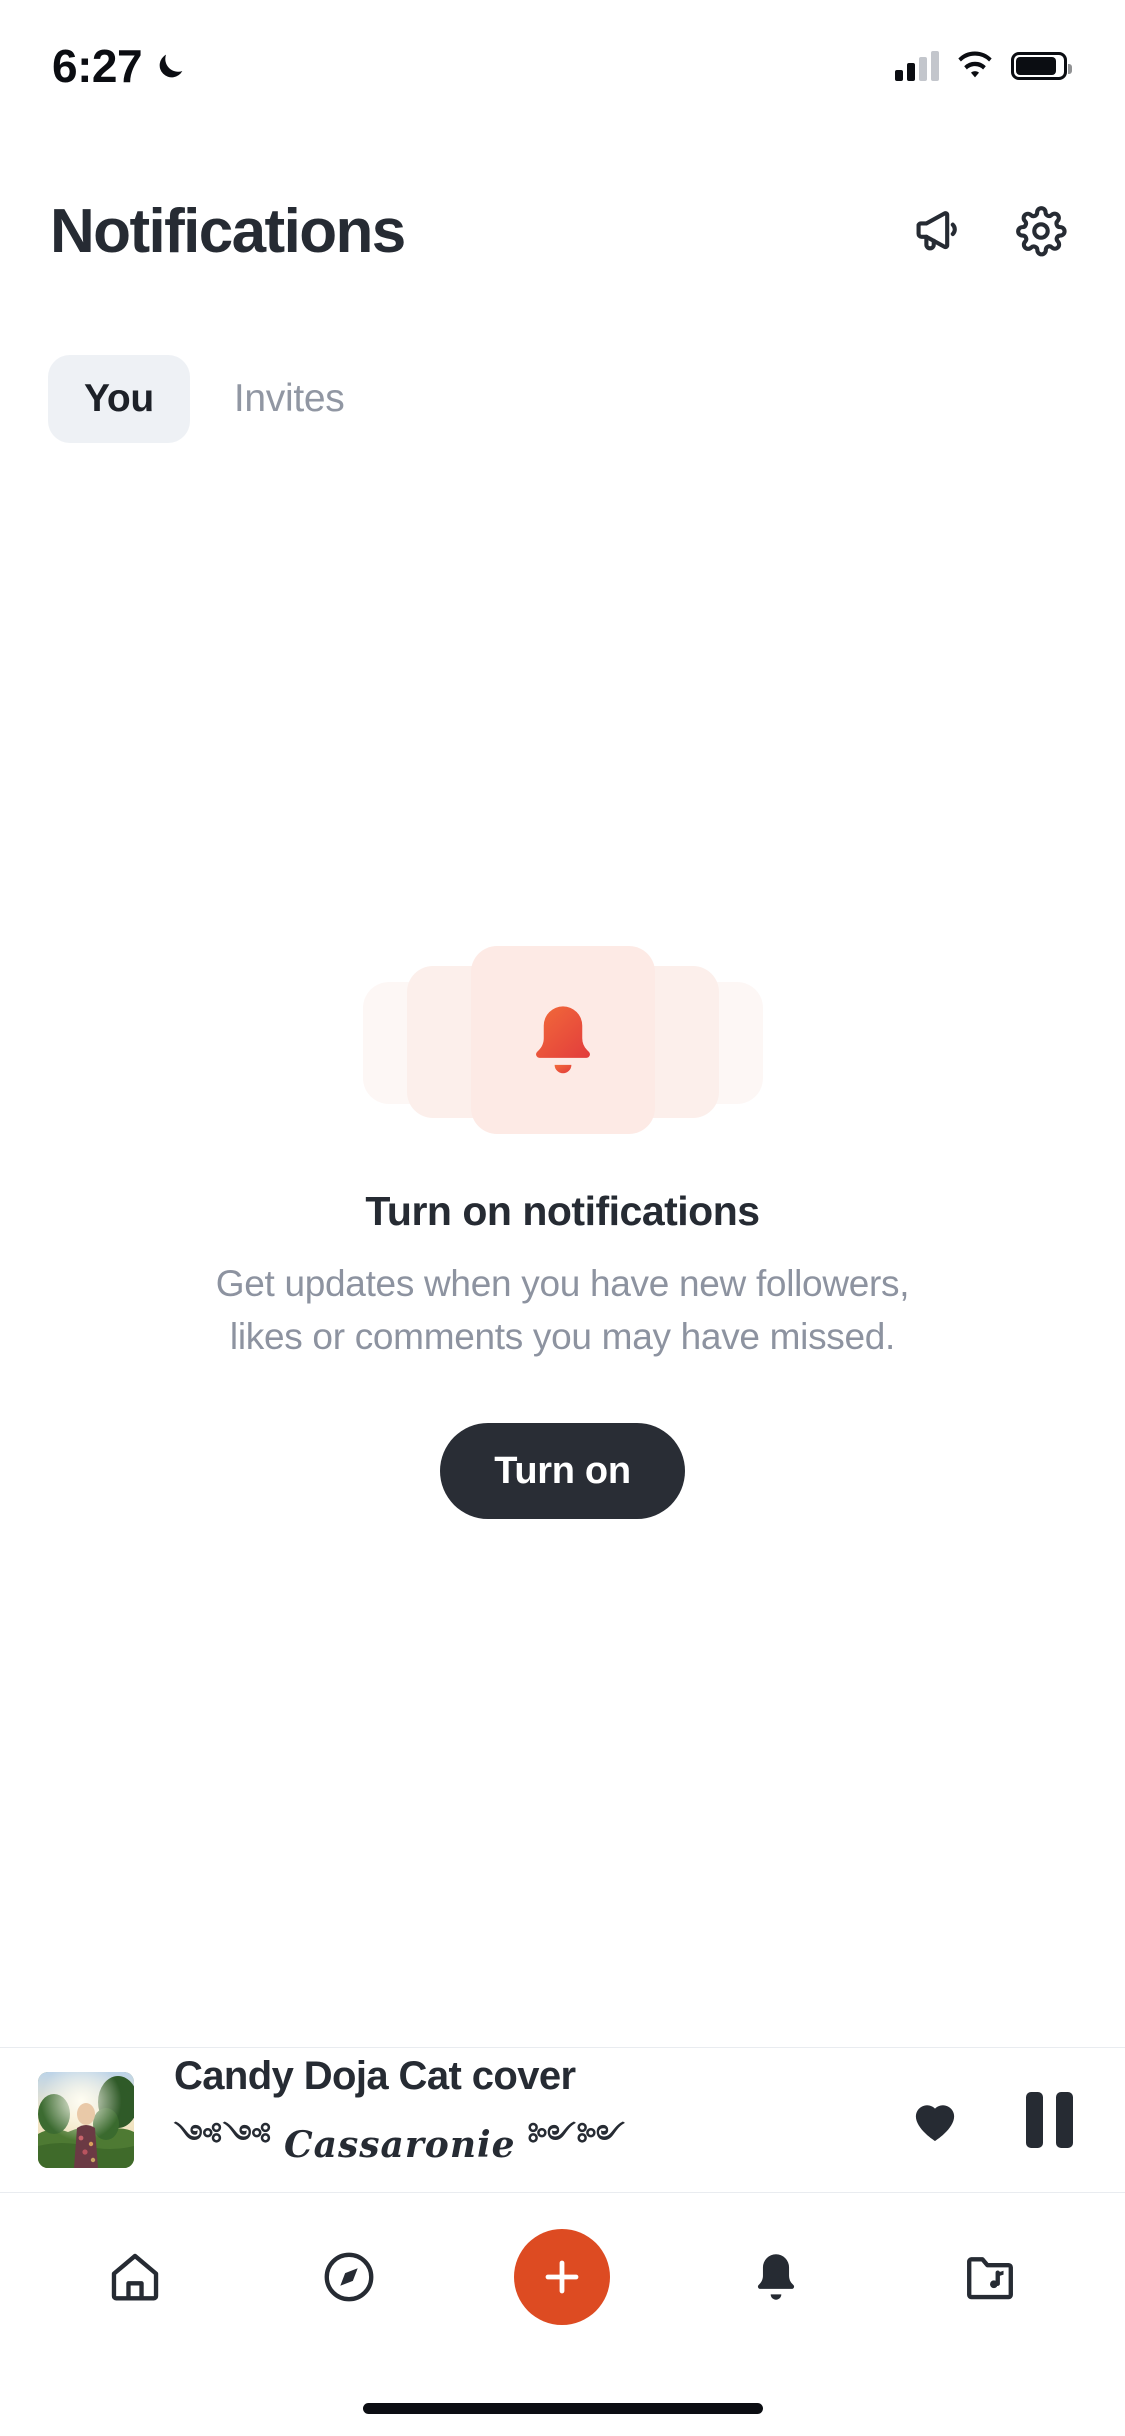 The height and width of the screenshot is (2436, 1125). Describe the element at coordinates (1049, 2120) in the screenshot. I see `pause-icon` at that location.